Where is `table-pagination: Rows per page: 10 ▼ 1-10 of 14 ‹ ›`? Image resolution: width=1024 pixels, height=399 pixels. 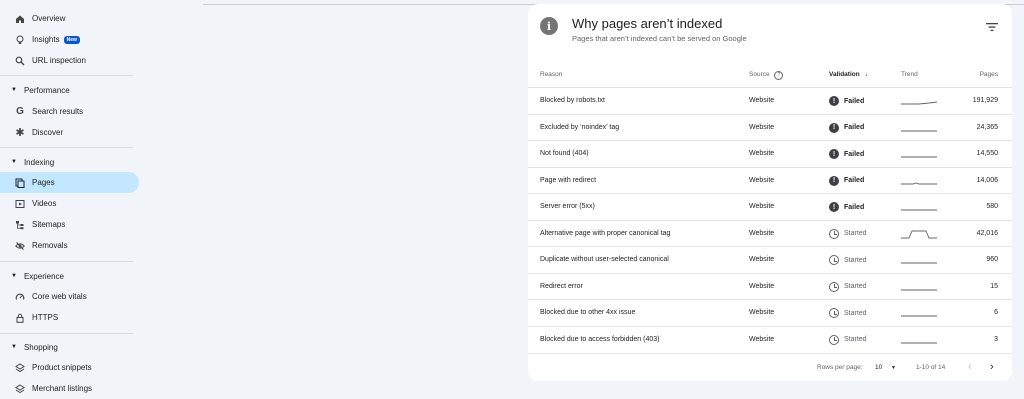
table-pagination: Rows per page: 10 ▼ 1-10 of 14 ‹ › is located at coordinates (770, 366).